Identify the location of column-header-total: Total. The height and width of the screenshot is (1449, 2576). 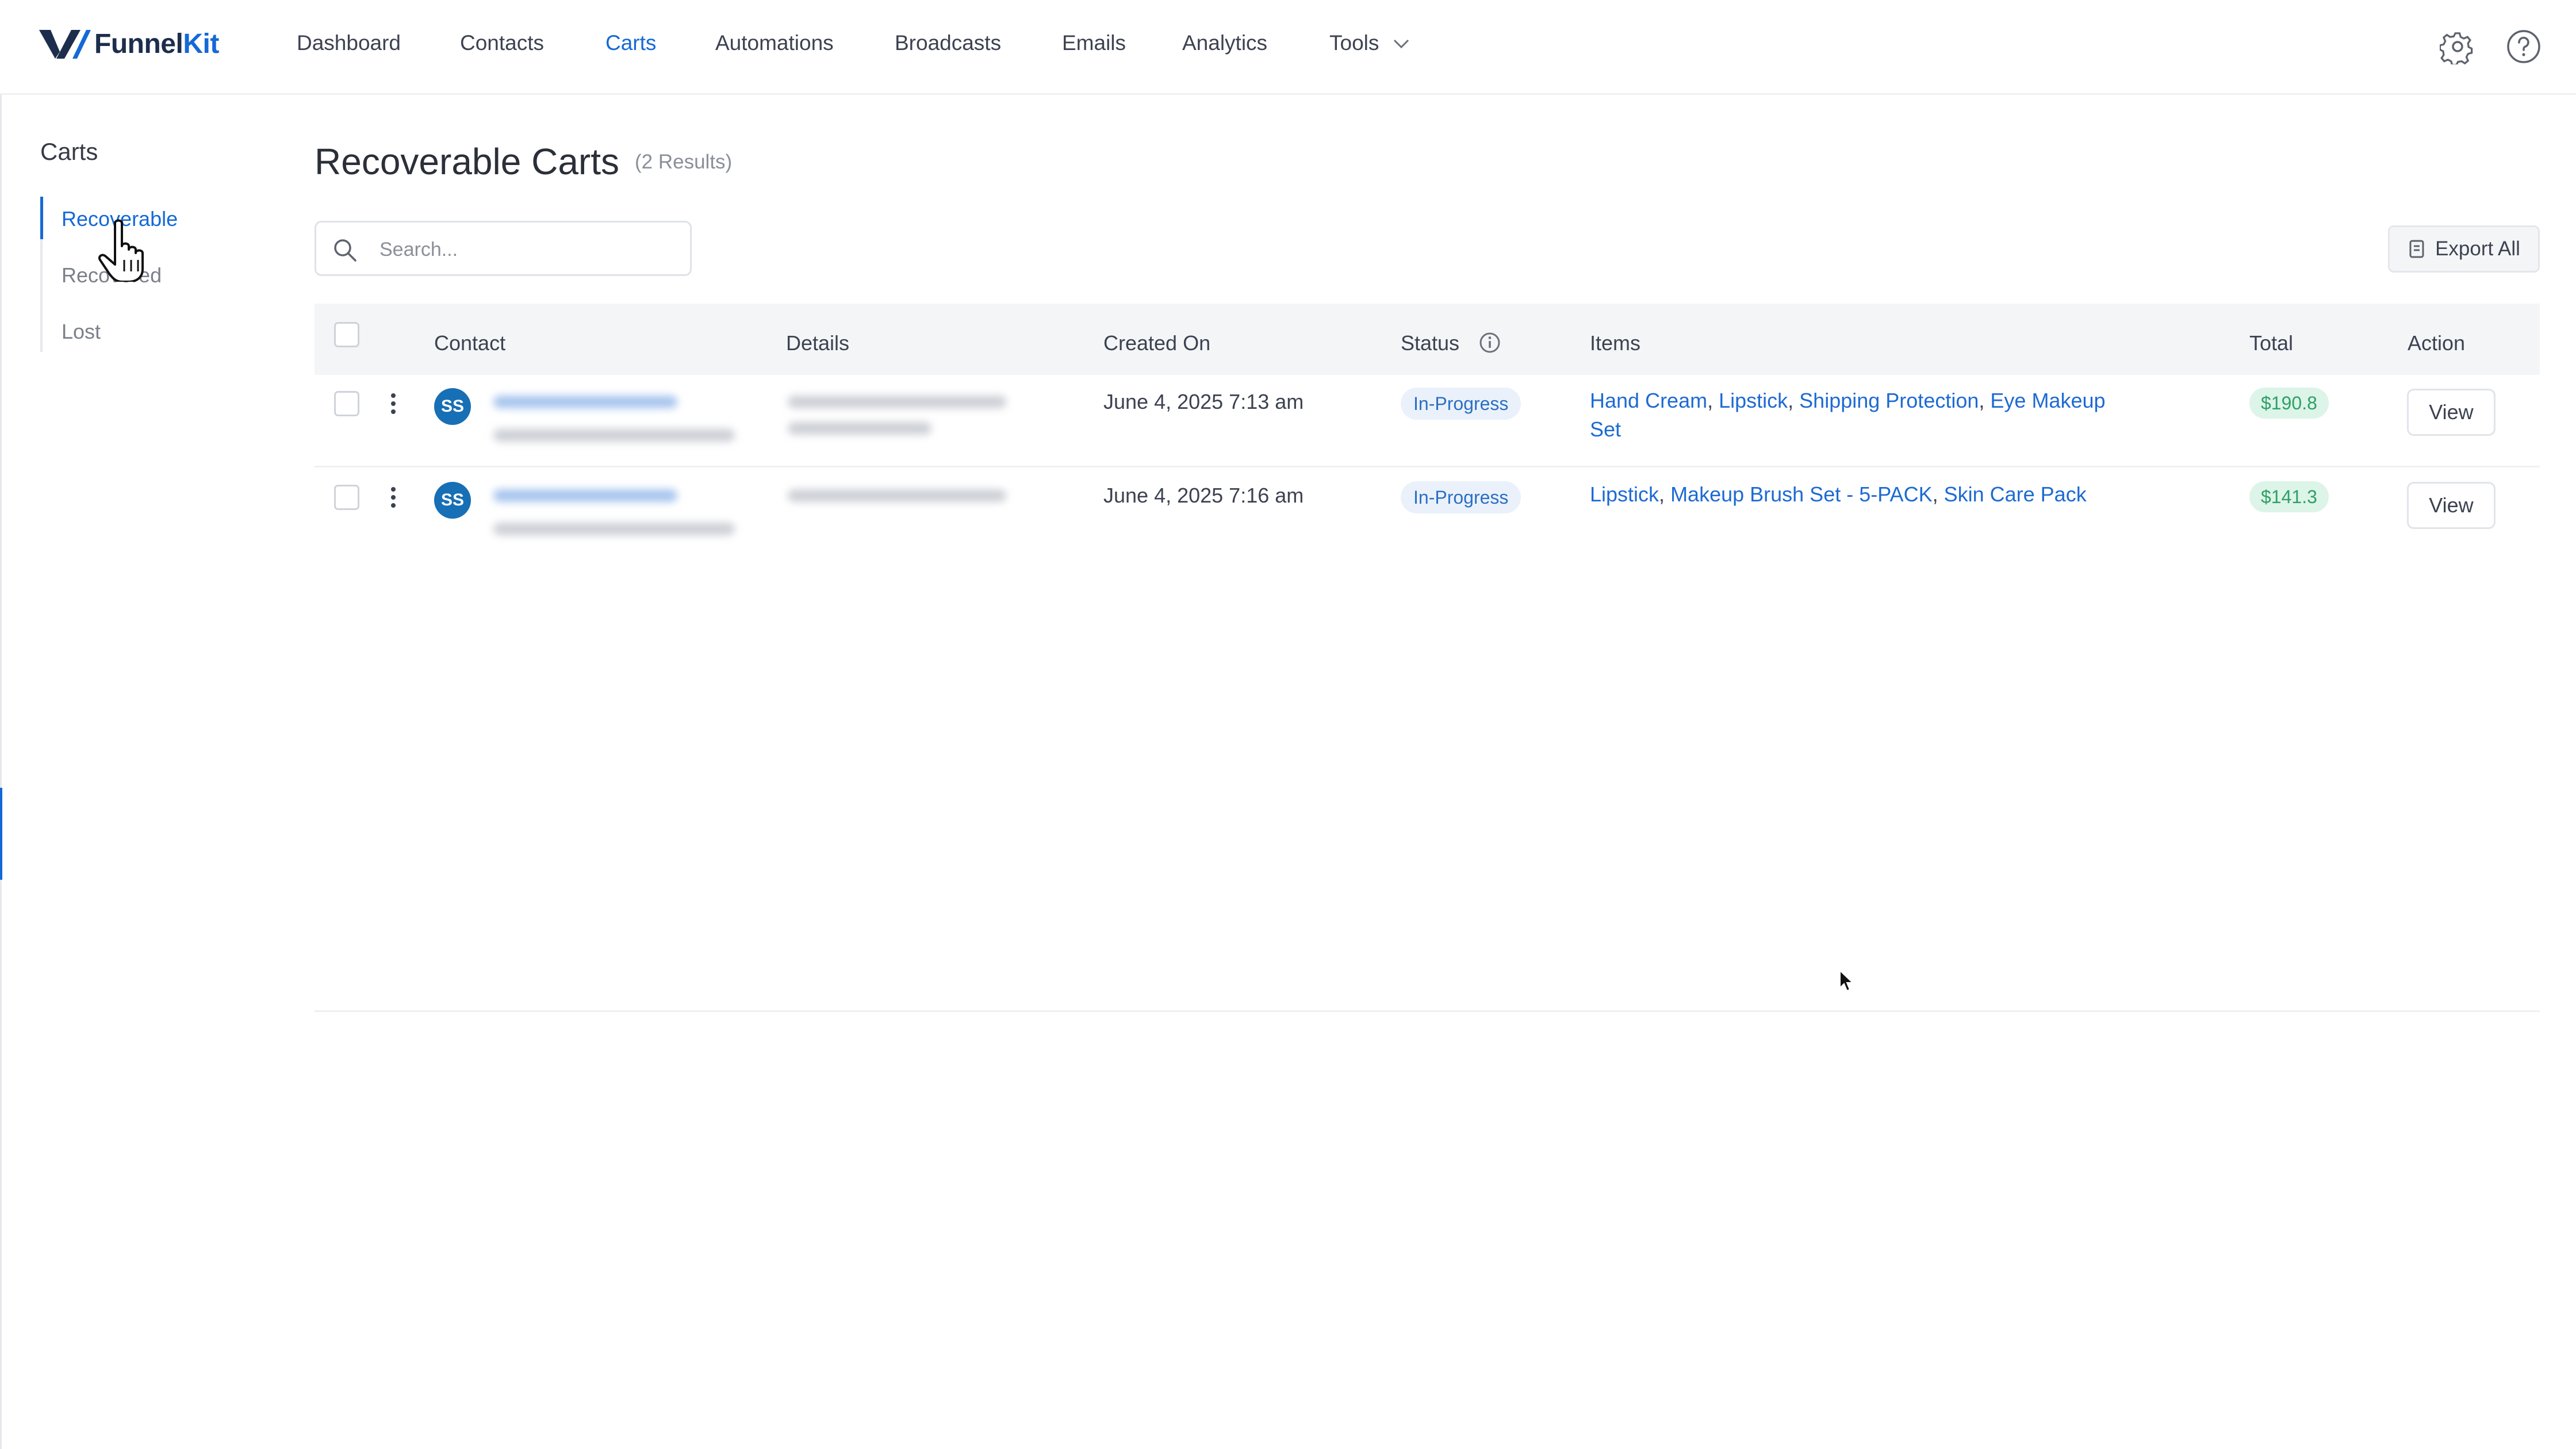
(2271, 343).